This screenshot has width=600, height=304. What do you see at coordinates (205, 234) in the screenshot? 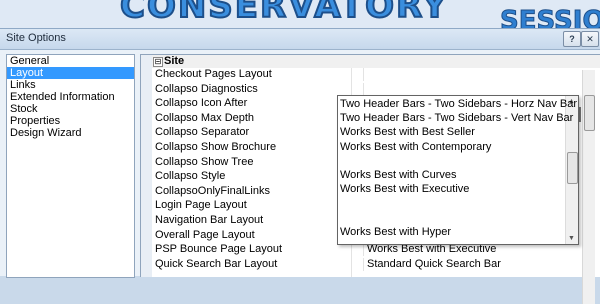
I see `property-name: Overall Page Layout` at bounding box center [205, 234].